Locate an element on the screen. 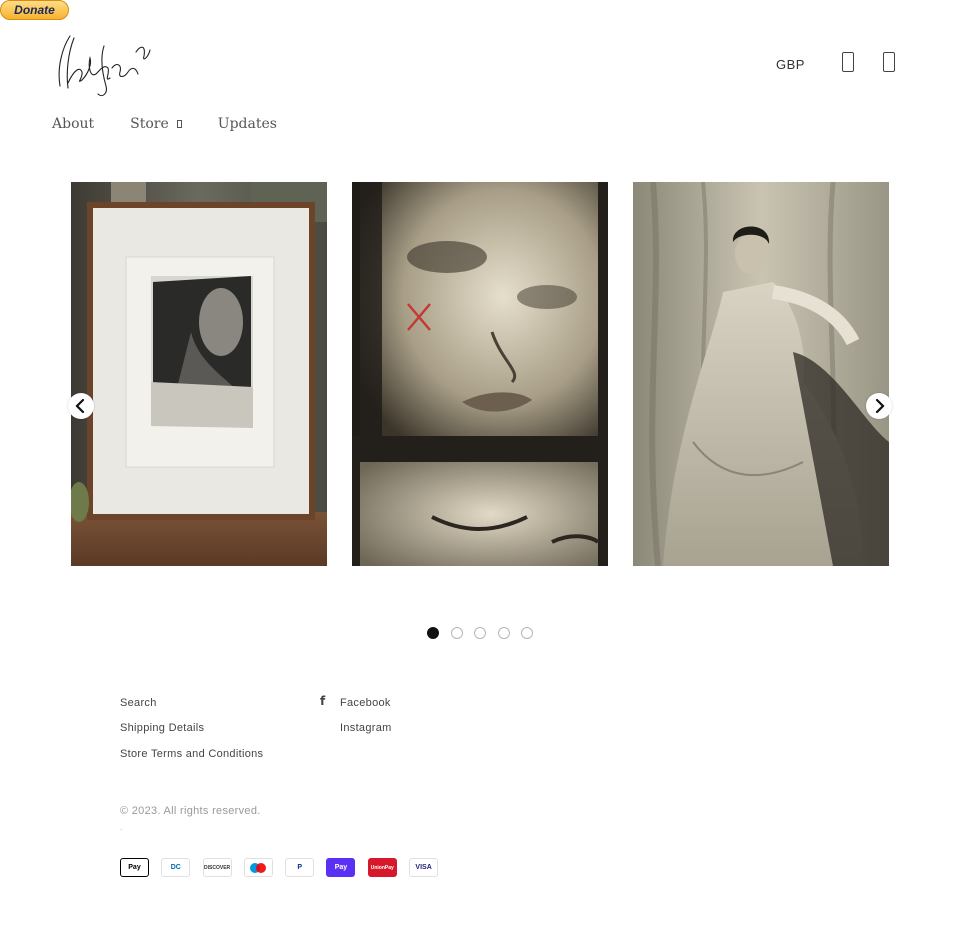 Image resolution: width=960 pixels, height=926 pixels. payment-label: P is located at coordinates (300, 867).